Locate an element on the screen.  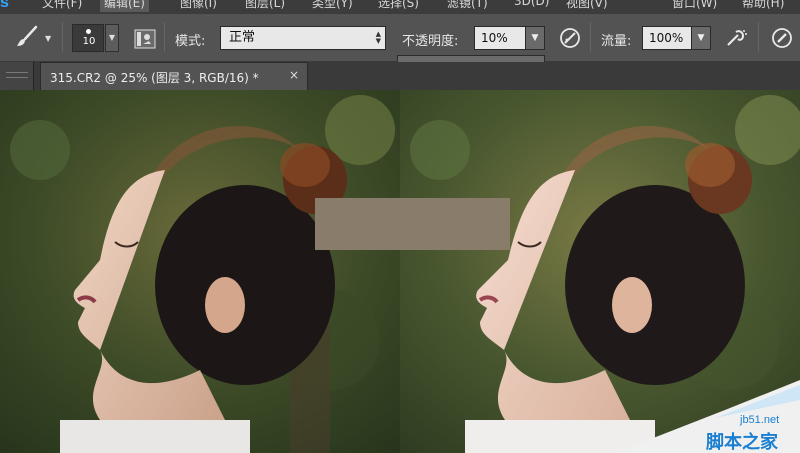
brush-panel-icon is located at coordinates (145, 39).